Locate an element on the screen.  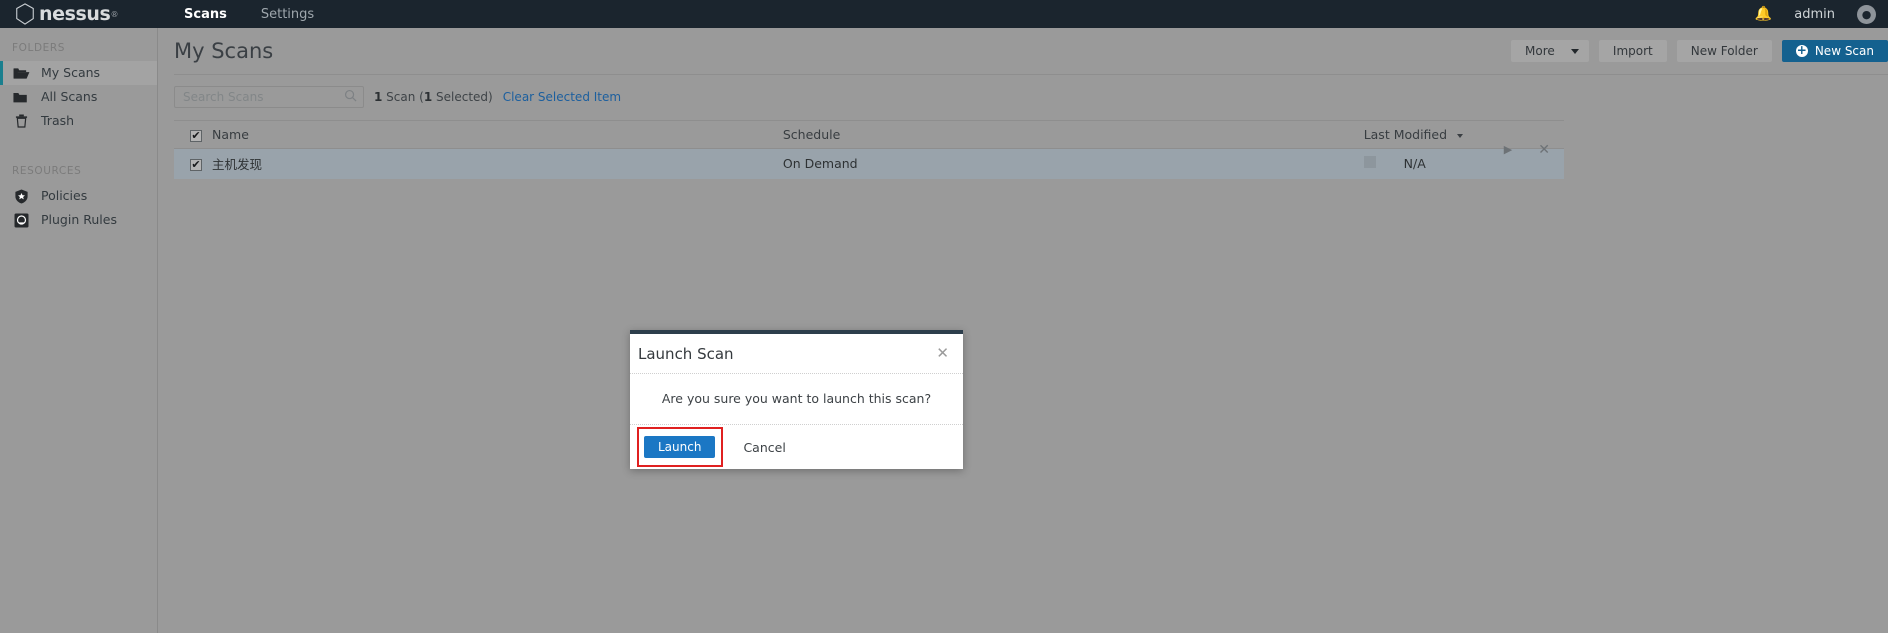
table-header-row: ✔ Name Schedule Last Modified is located at coordinates (869, 134).